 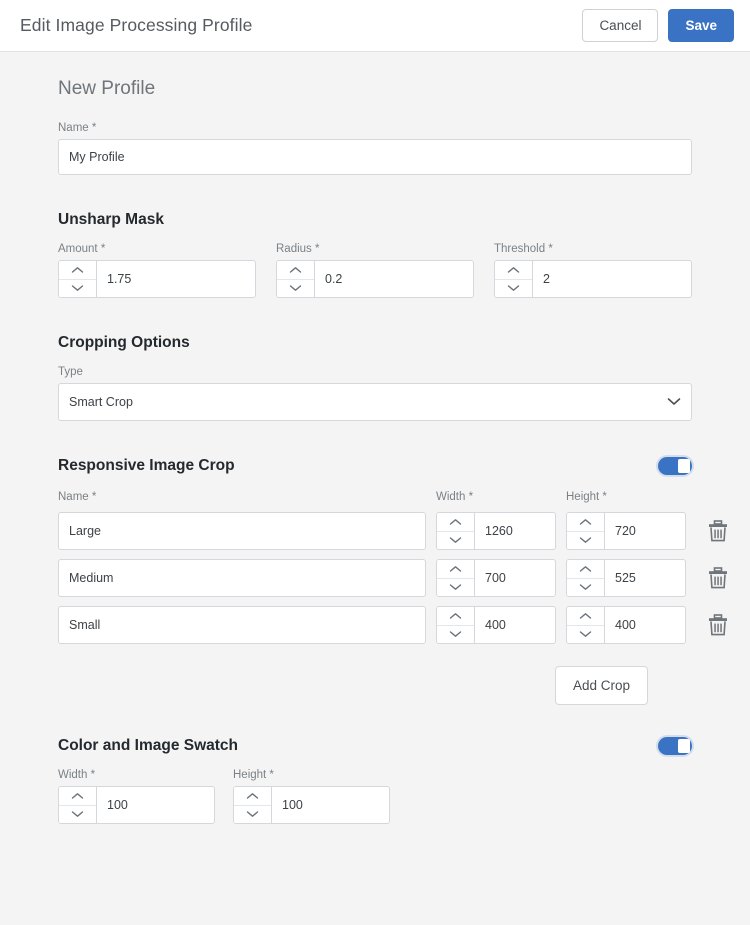 I want to click on swatch-width-input, so click(x=155, y=805).